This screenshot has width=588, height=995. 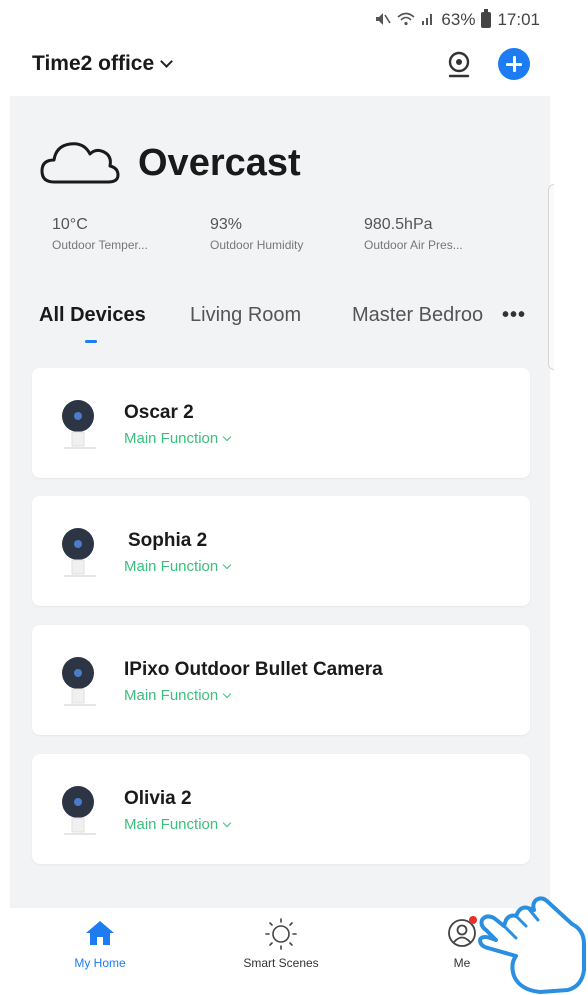 What do you see at coordinates (459, 65) in the screenshot?
I see `camera-icon` at bounding box center [459, 65].